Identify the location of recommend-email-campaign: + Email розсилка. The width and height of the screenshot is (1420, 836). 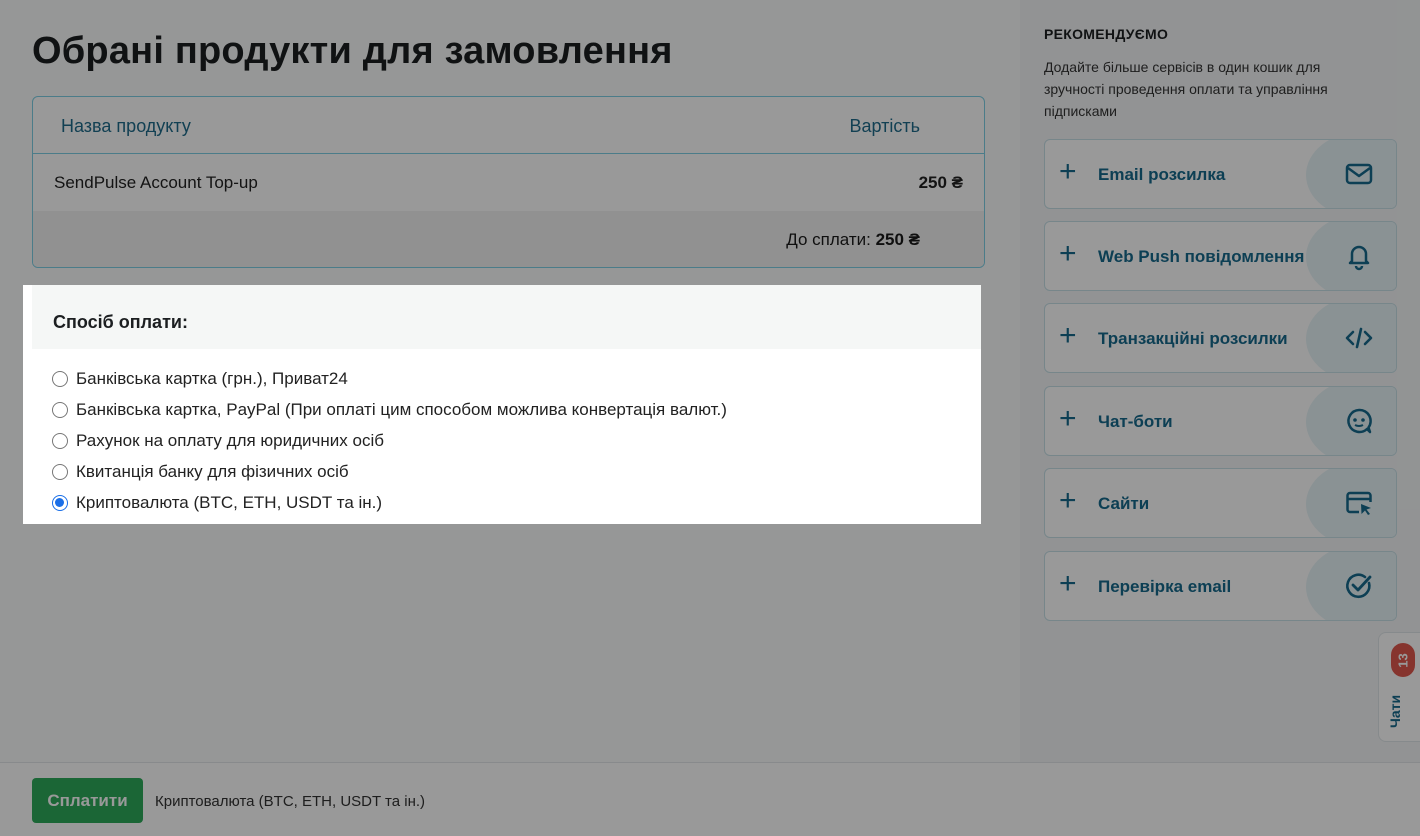
(1220, 174).